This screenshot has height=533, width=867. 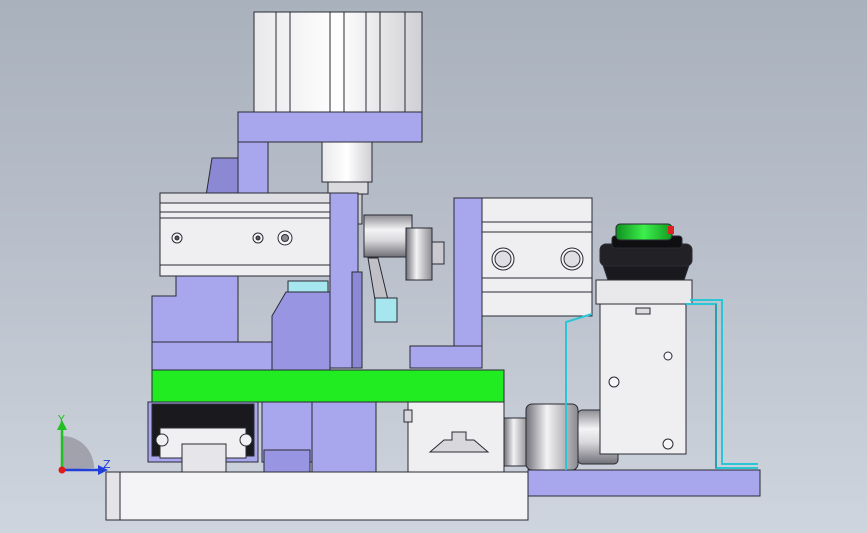 I want to click on green-plate, so click(x=328, y=386).